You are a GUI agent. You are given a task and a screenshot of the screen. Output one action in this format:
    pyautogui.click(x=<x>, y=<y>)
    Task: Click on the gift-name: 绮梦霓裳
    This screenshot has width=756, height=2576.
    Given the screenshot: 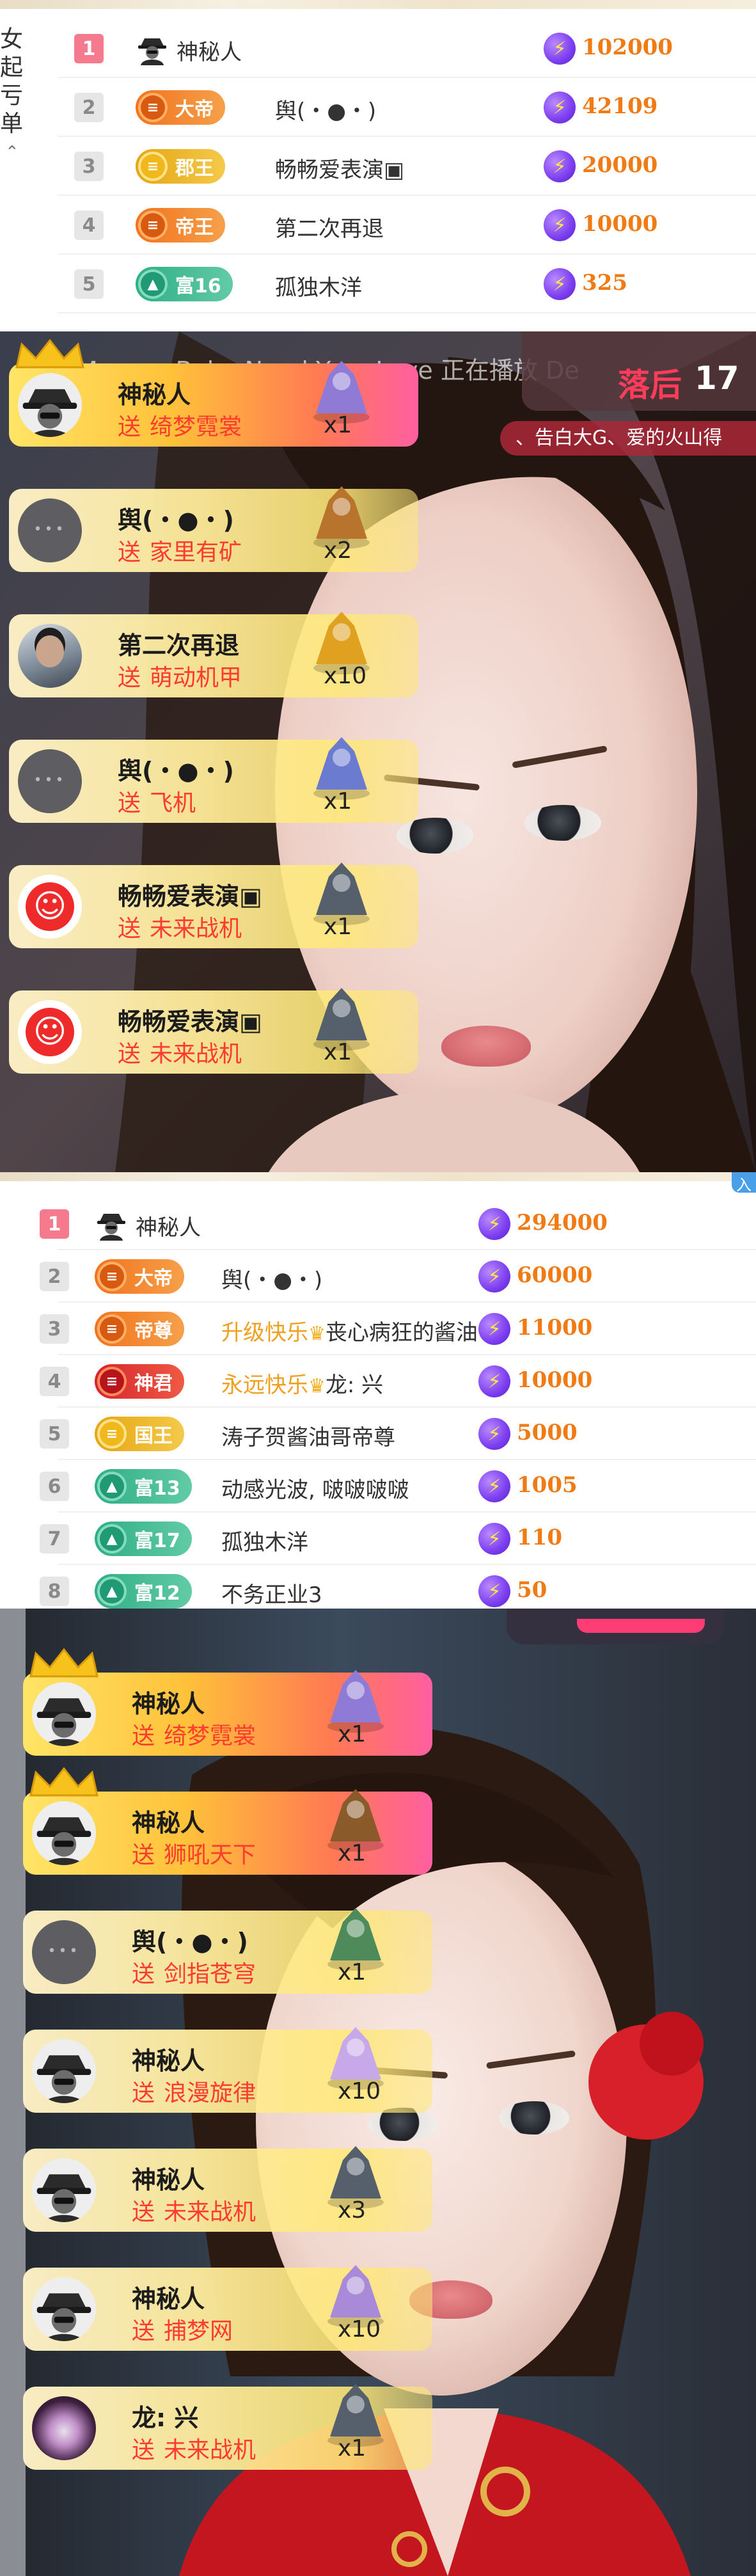 What is the action you would take?
    pyautogui.click(x=210, y=1736)
    